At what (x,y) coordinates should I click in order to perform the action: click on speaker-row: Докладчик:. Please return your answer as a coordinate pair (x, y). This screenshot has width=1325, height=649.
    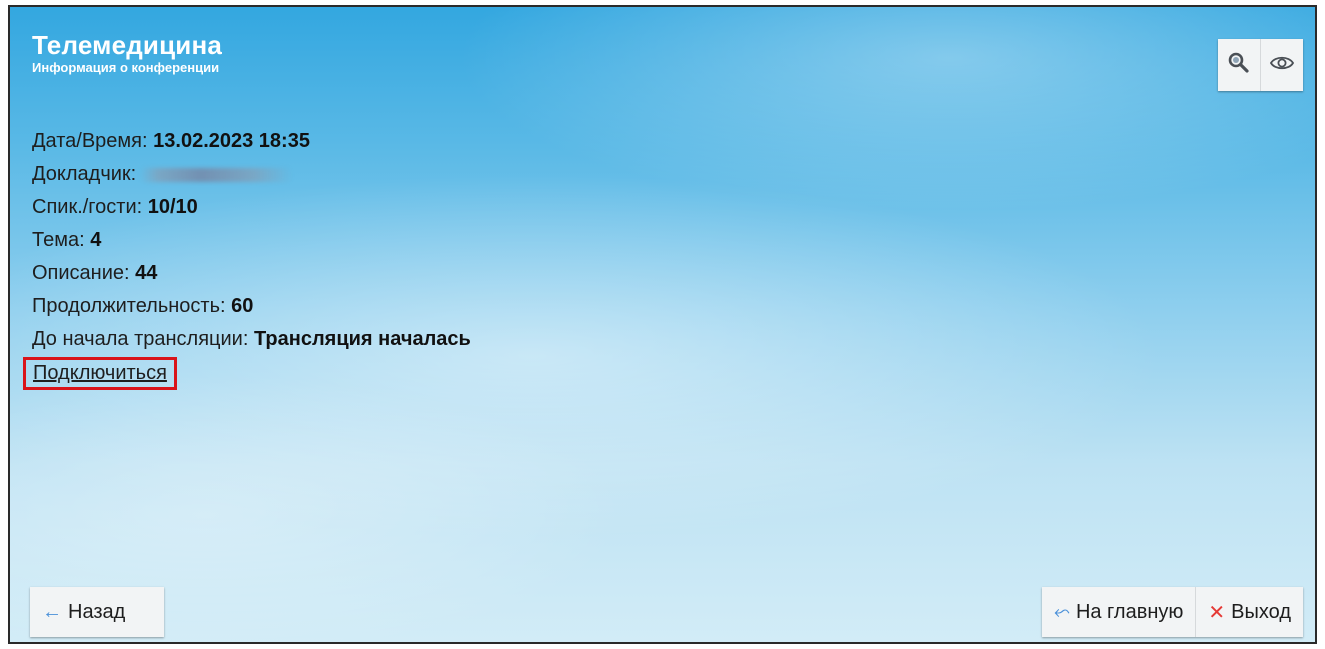
    Looking at the image, I should click on (251, 174).